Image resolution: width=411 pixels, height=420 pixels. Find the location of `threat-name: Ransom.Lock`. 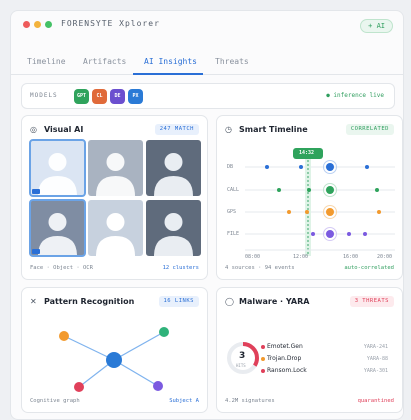

threat-name: Ransom.Lock is located at coordinates (287, 370).